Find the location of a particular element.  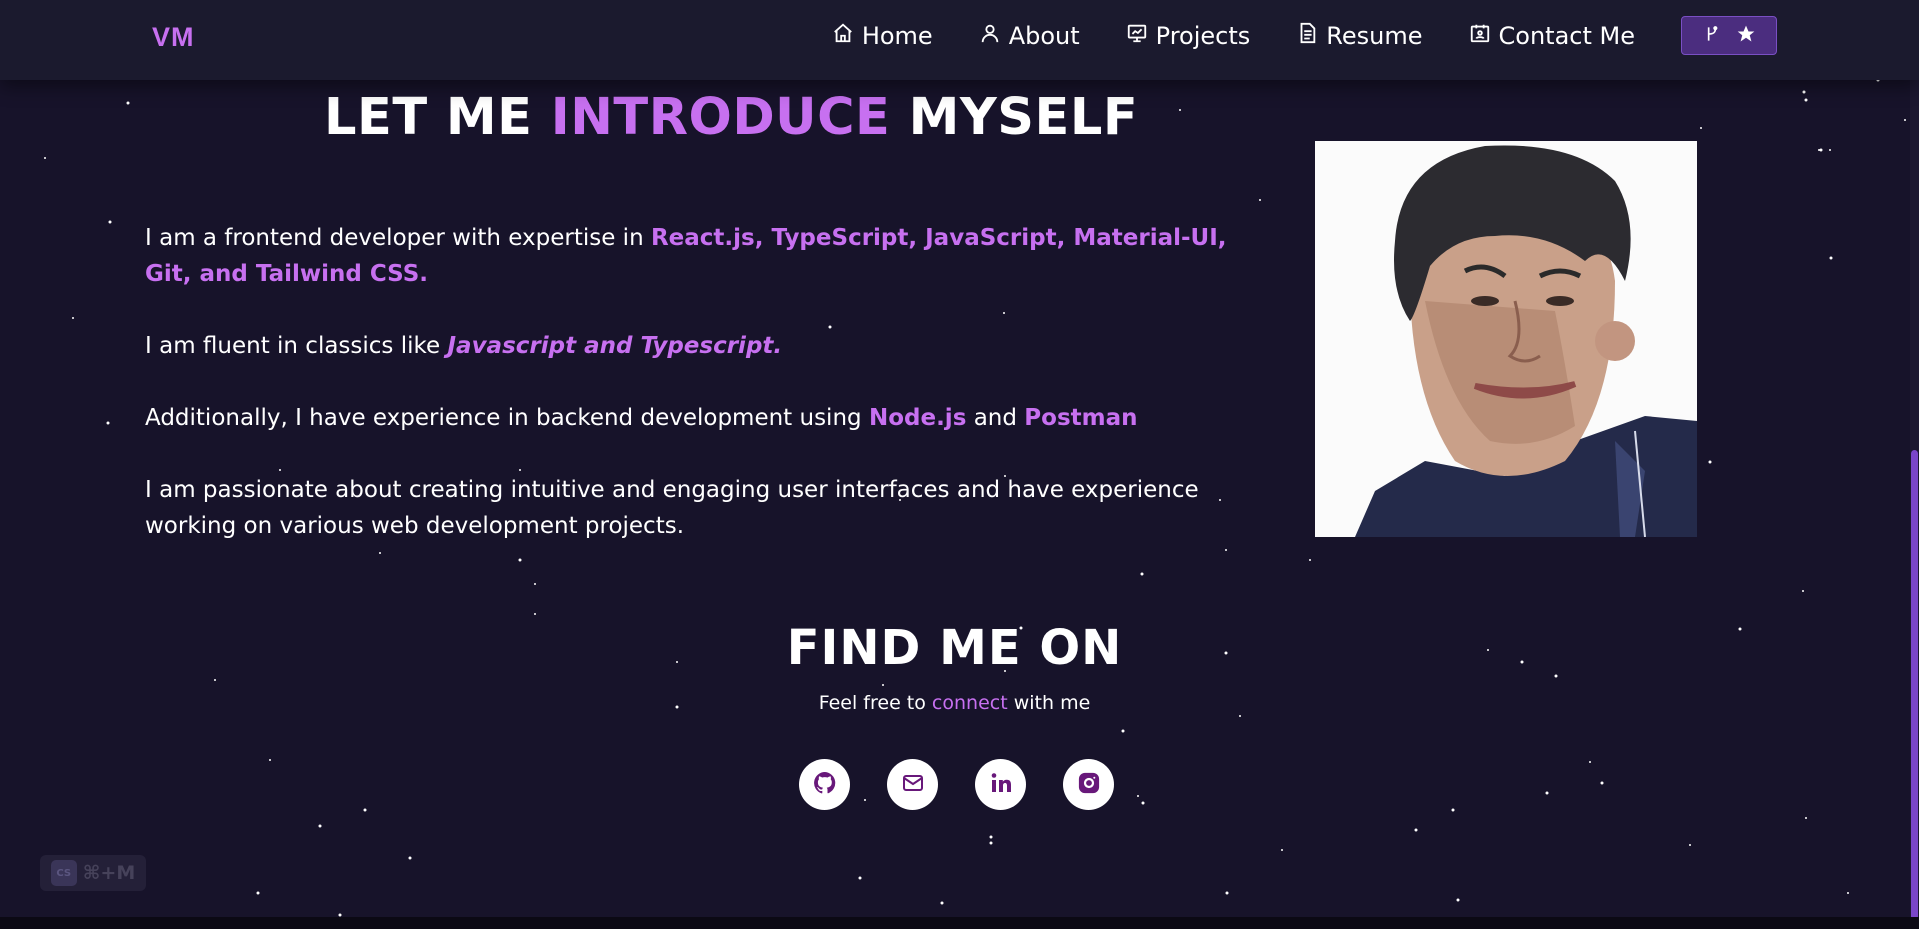

nav-resume-label: Resume is located at coordinates (1374, 35).